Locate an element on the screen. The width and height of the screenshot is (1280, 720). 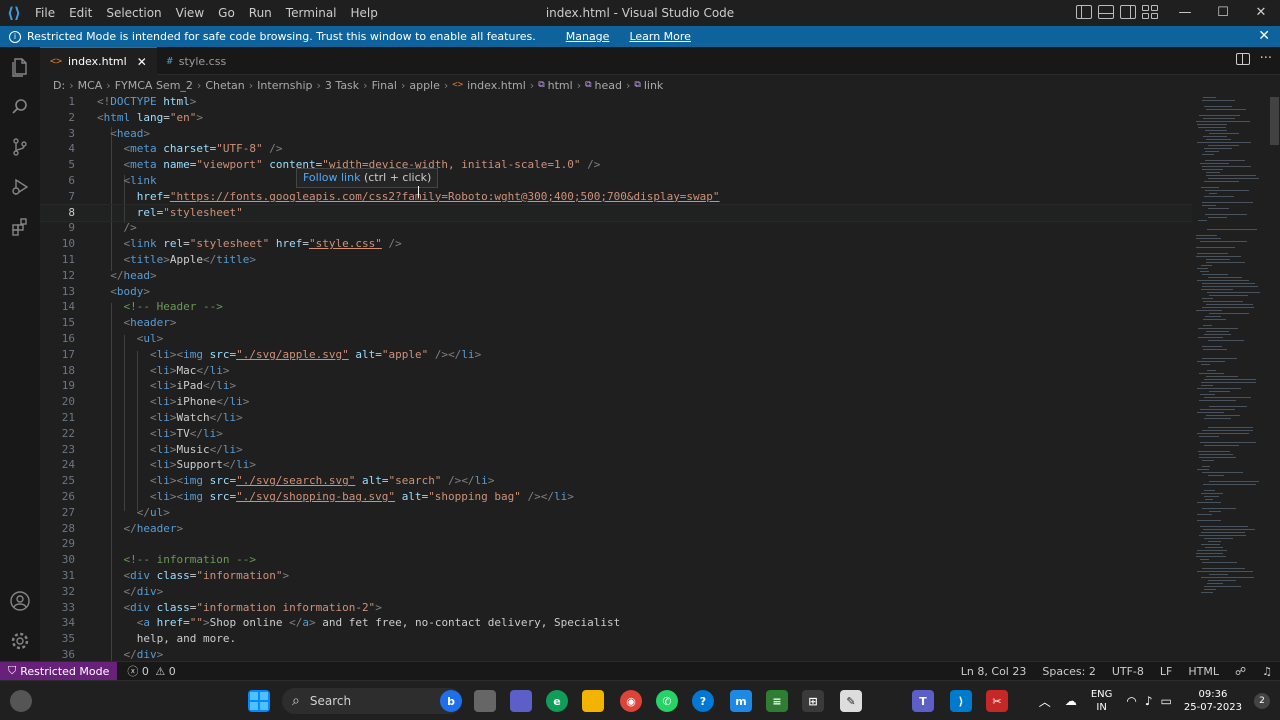
menu-run: Run is located at coordinates (260, 13).